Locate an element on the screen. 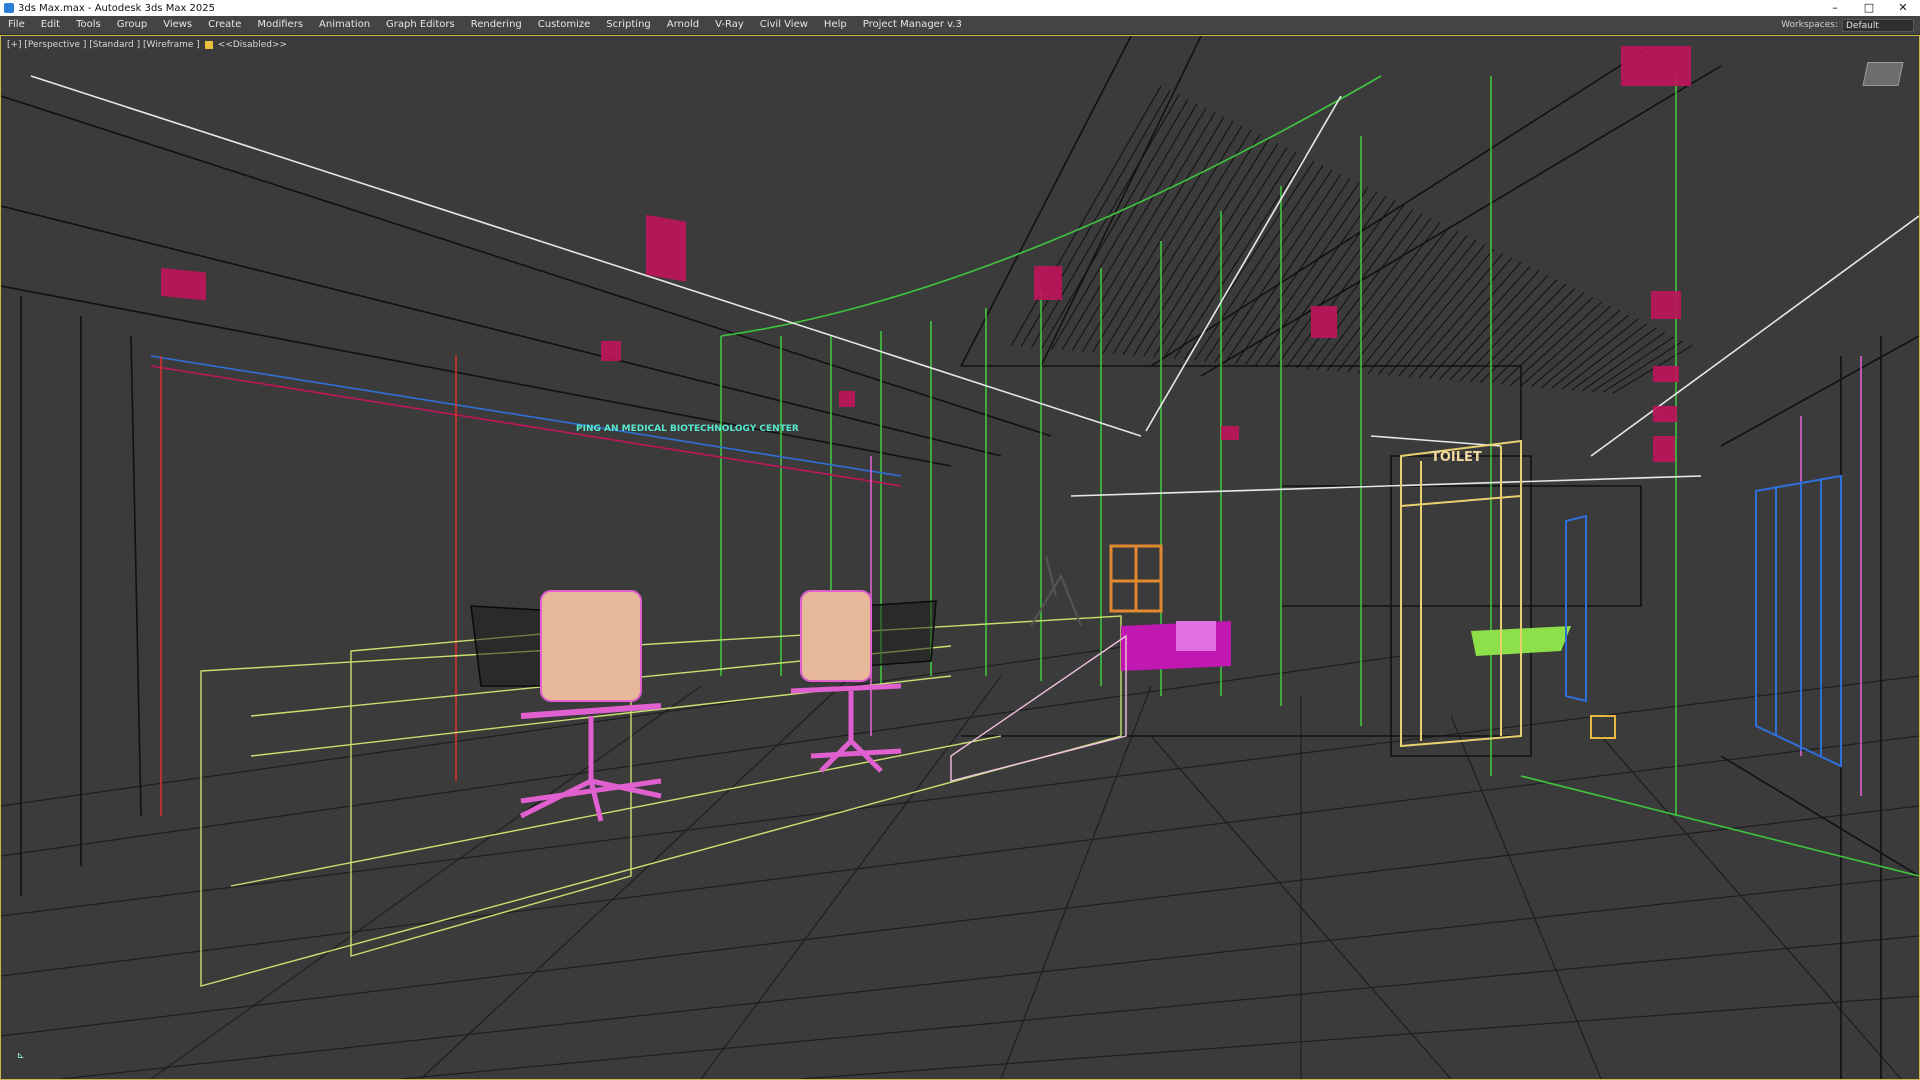 The height and width of the screenshot is (1080, 1920). close-button: ✕ is located at coordinates (1903, 8).